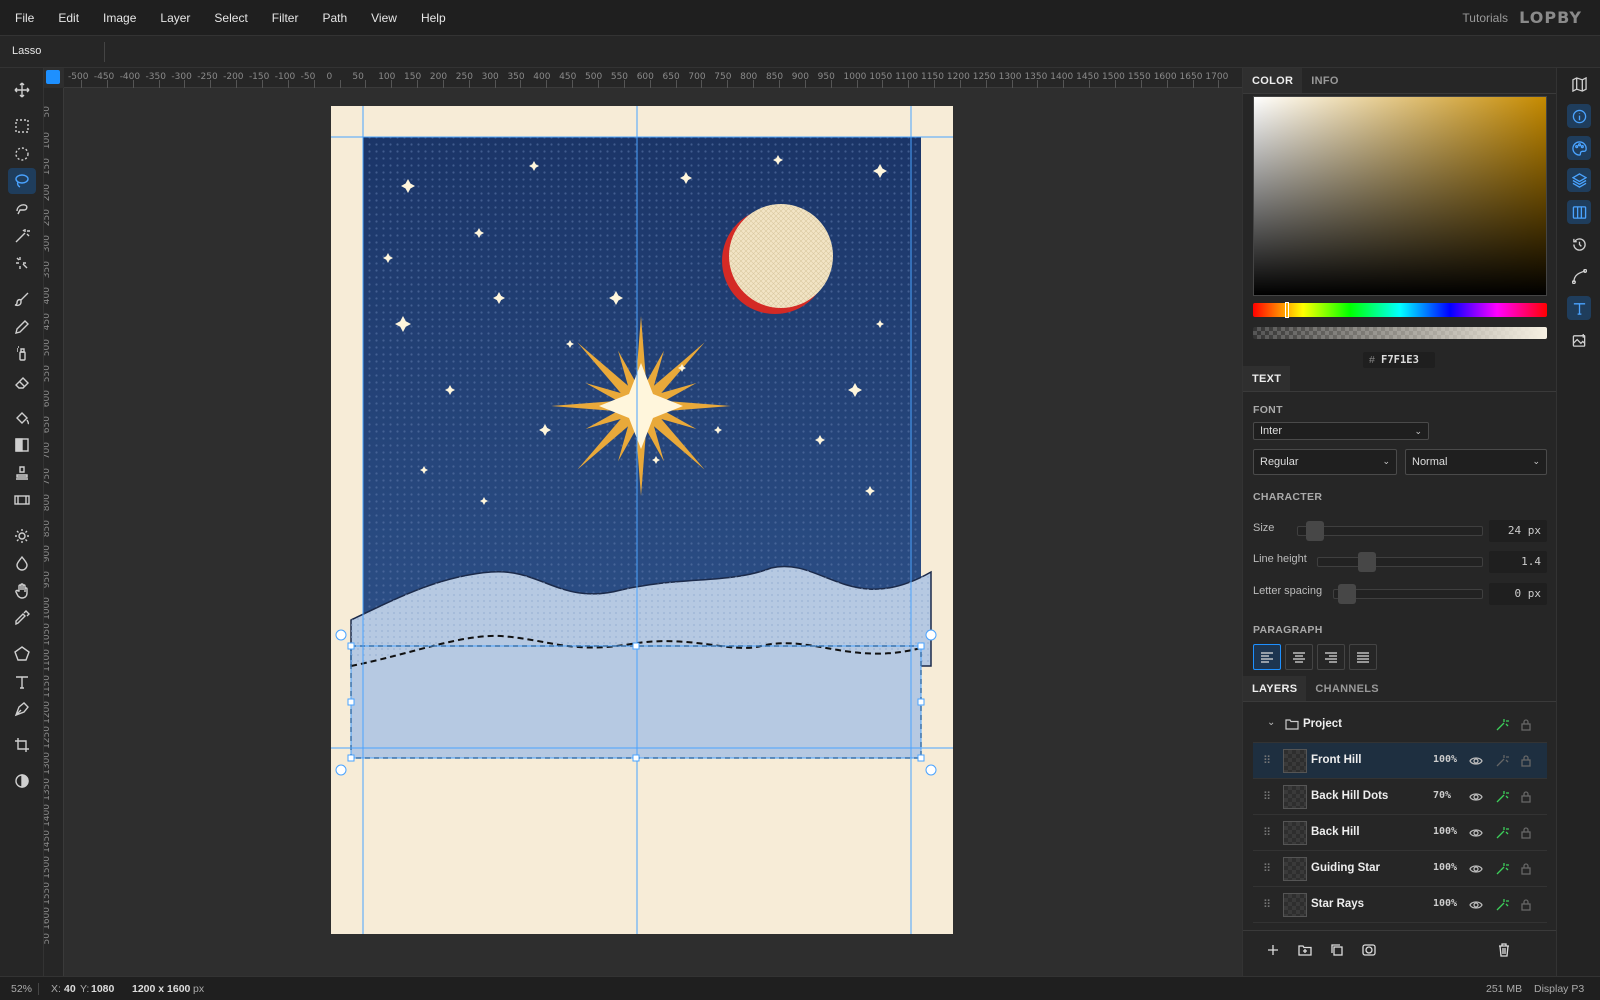 Image resolution: width=1600 pixels, height=1000 pixels. I want to click on layer-row: ⠿ Guiding Star 100%, so click(1400, 869).